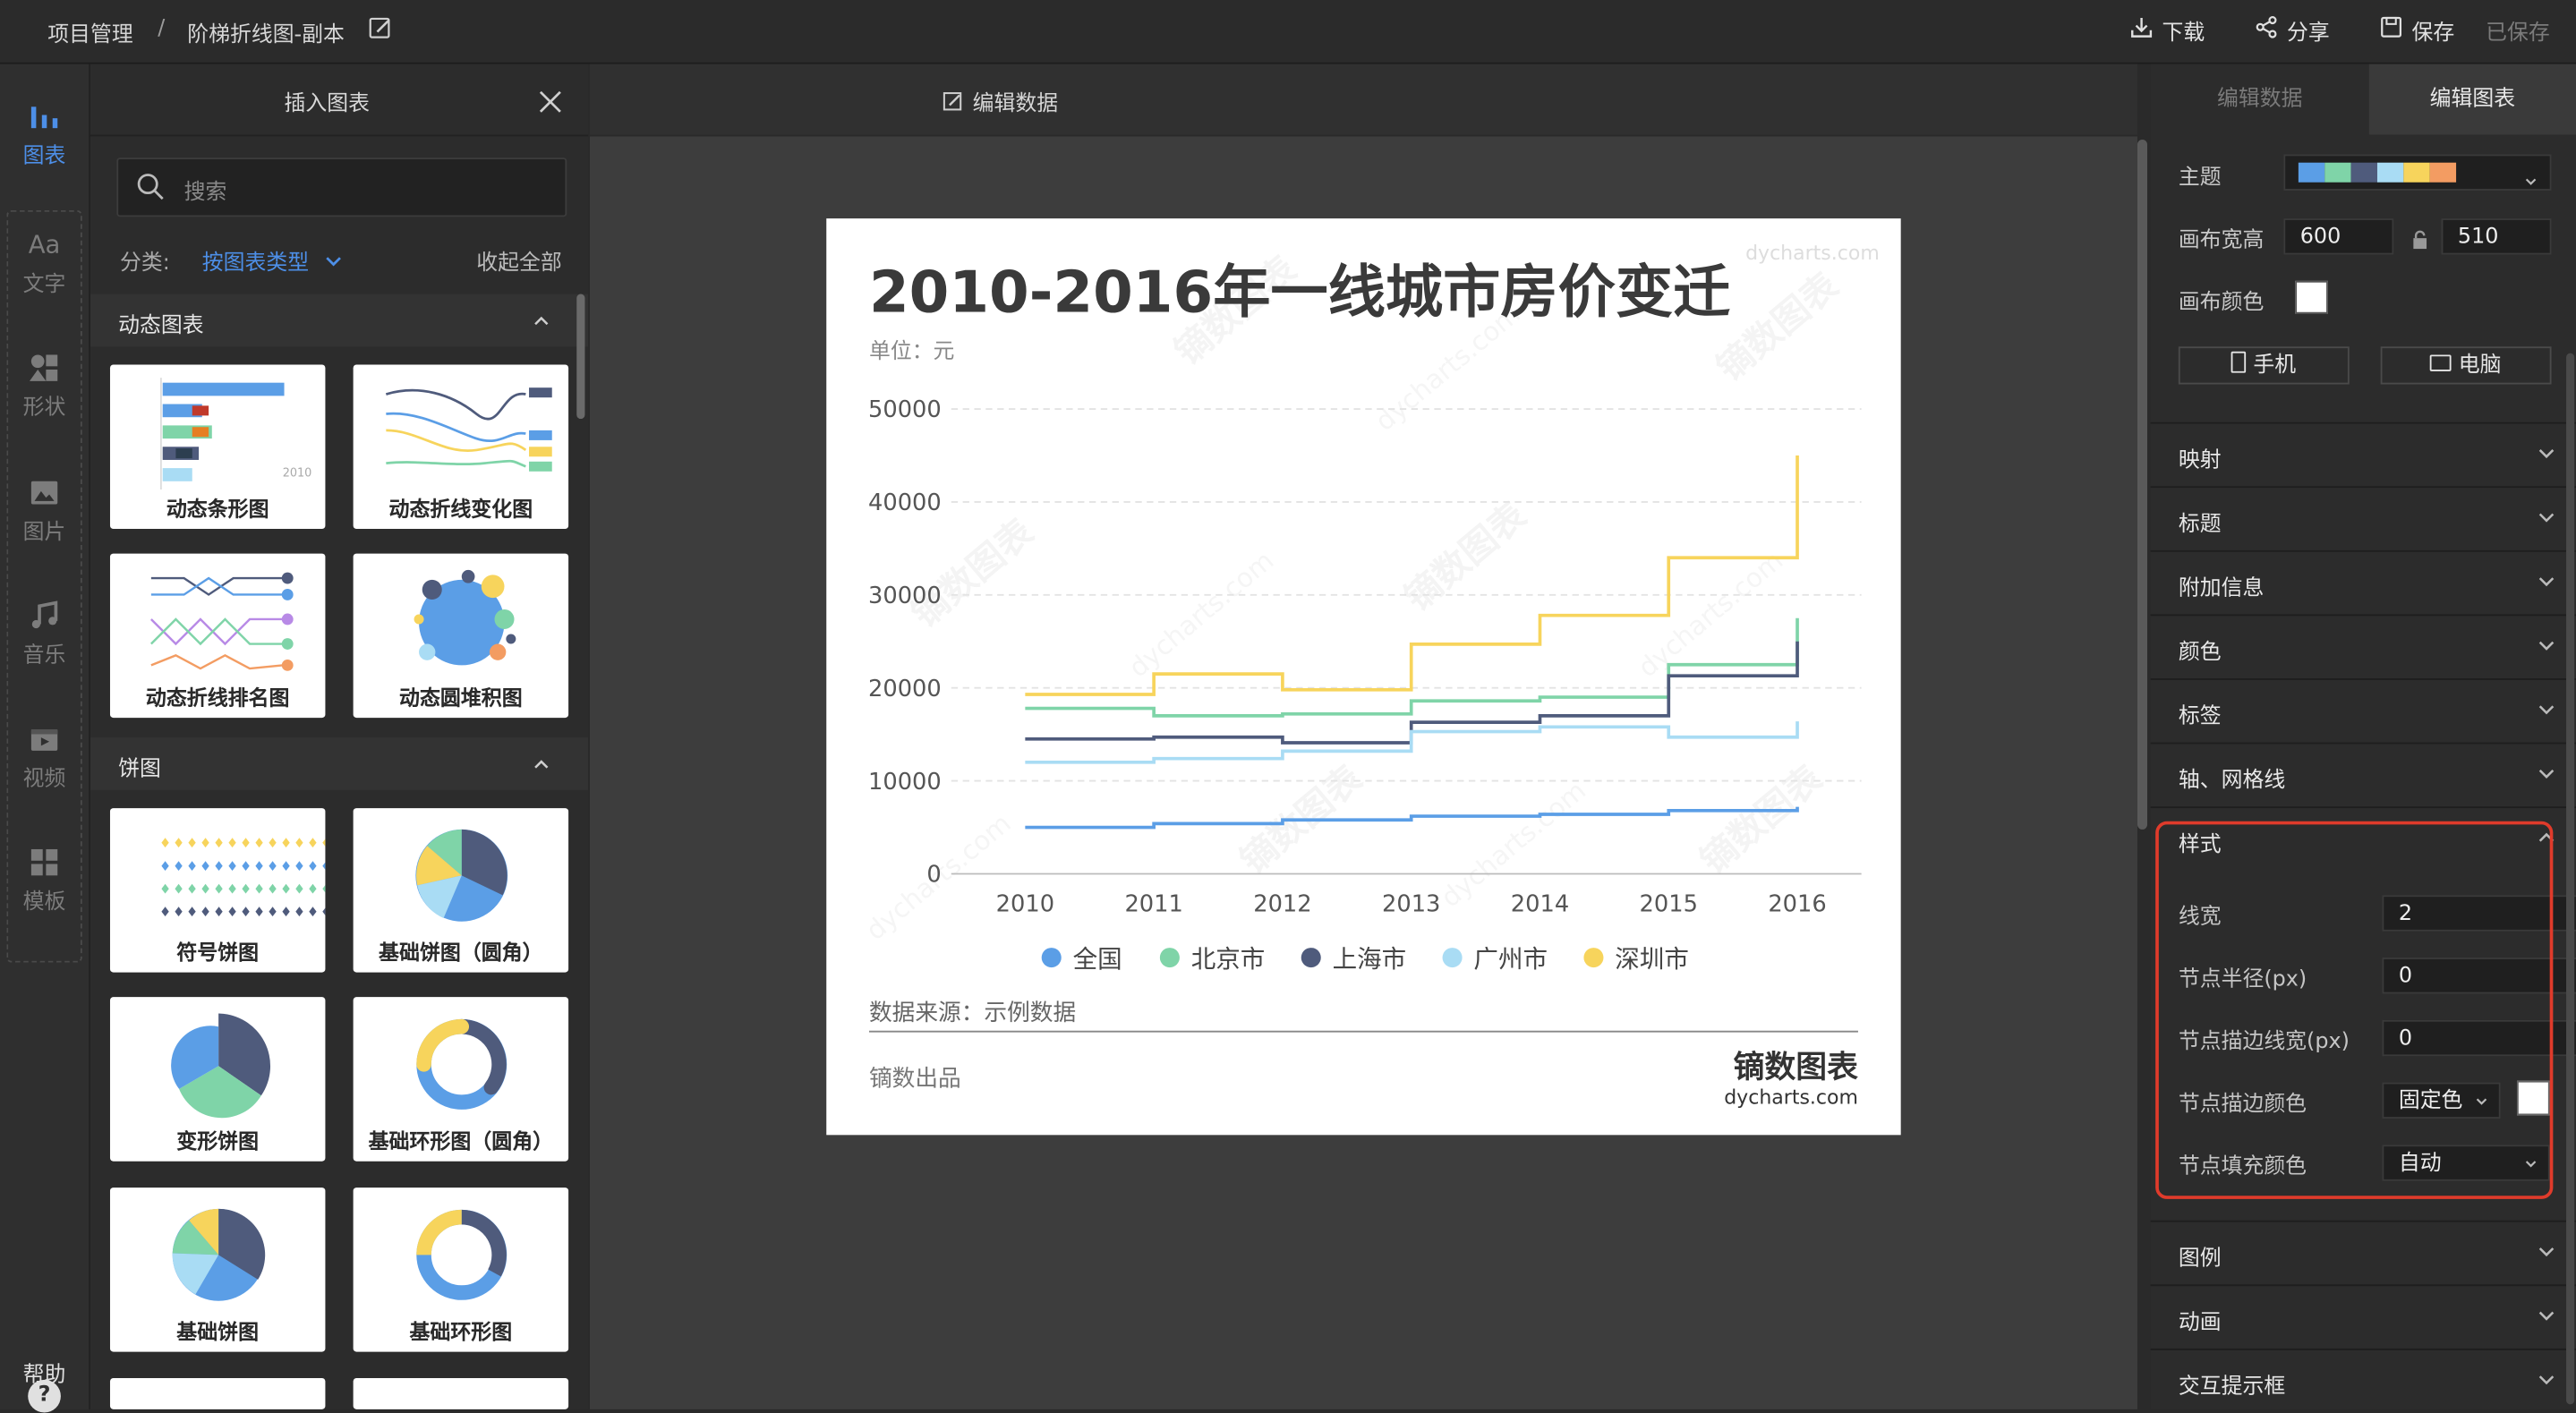  What do you see at coordinates (1363, 101) in the screenshot?
I see `canvas-toolbar: 编辑数据` at bounding box center [1363, 101].